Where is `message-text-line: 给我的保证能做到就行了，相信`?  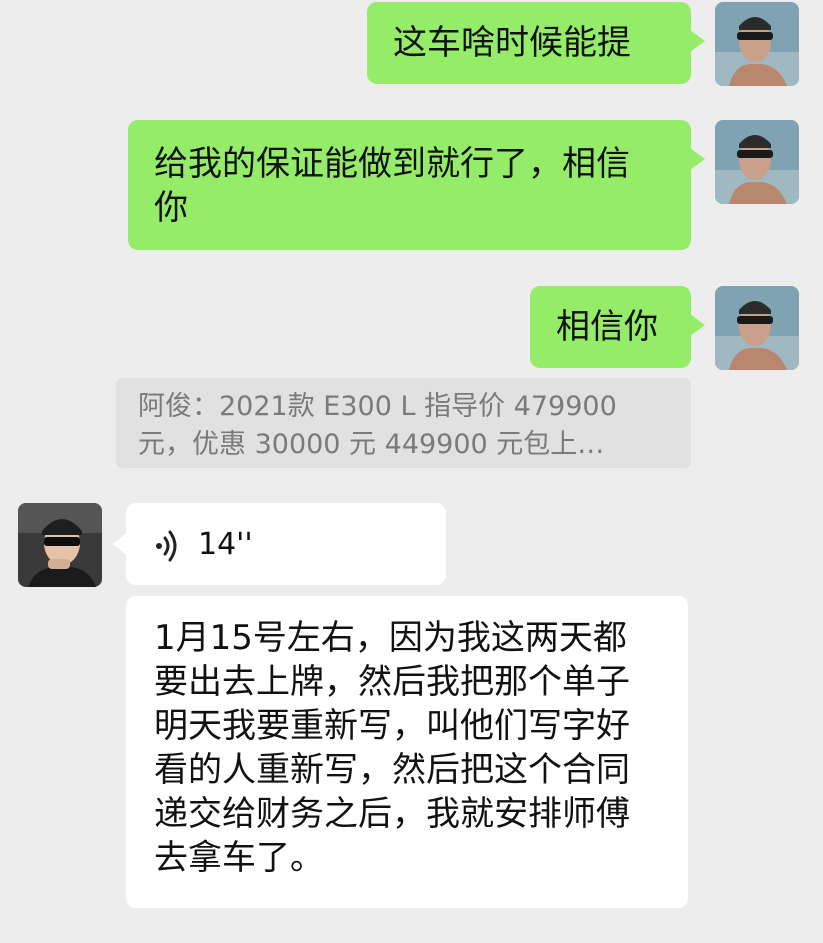
message-text-line: 给我的保证能做到就行了，相信 is located at coordinates (392, 164).